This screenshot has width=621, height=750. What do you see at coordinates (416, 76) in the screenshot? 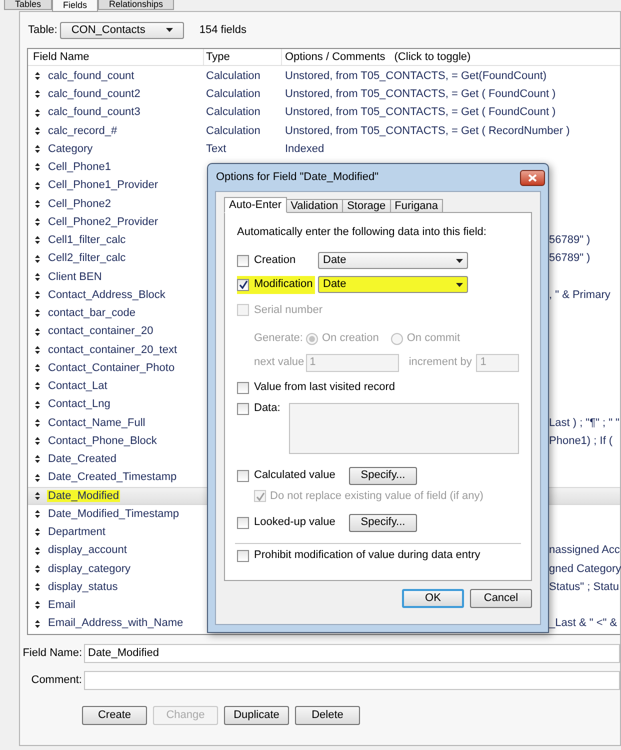
I see `field-options: Unstored, from T05_CONTACTS, = Get(FoundCount)` at bounding box center [416, 76].